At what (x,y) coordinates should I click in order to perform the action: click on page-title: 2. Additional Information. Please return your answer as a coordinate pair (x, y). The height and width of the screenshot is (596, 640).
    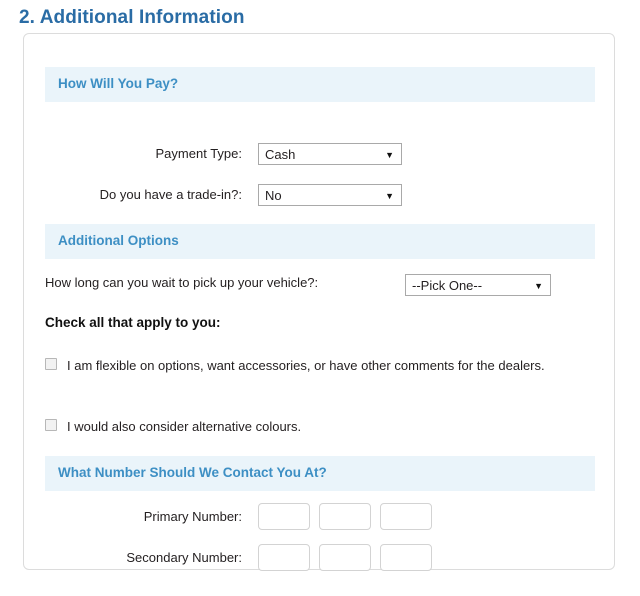
    Looking at the image, I should click on (132, 17).